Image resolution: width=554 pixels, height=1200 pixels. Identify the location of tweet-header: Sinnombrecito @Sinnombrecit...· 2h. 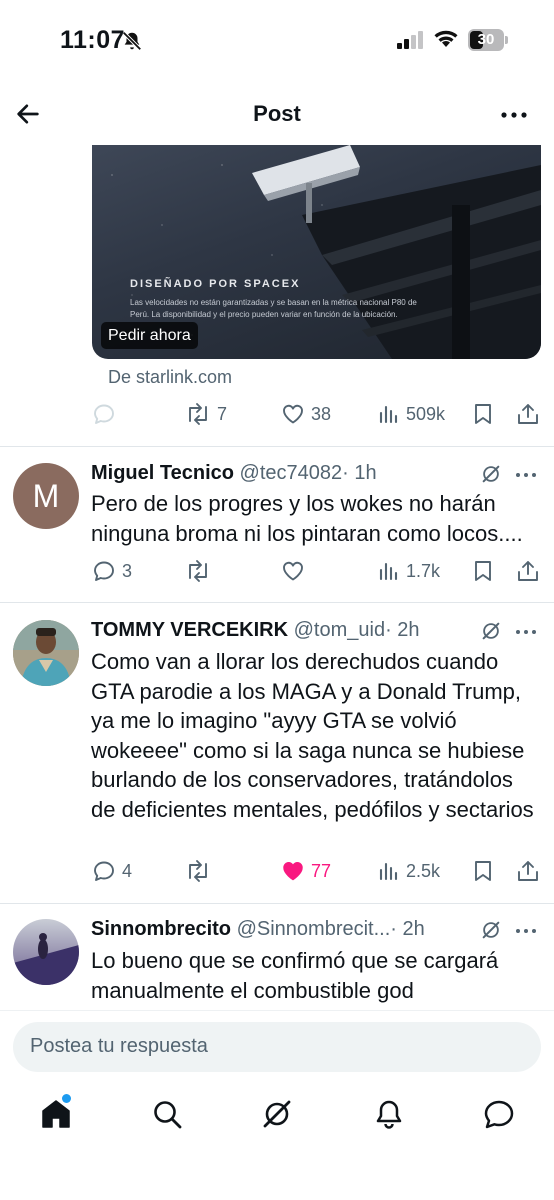
(258, 929).